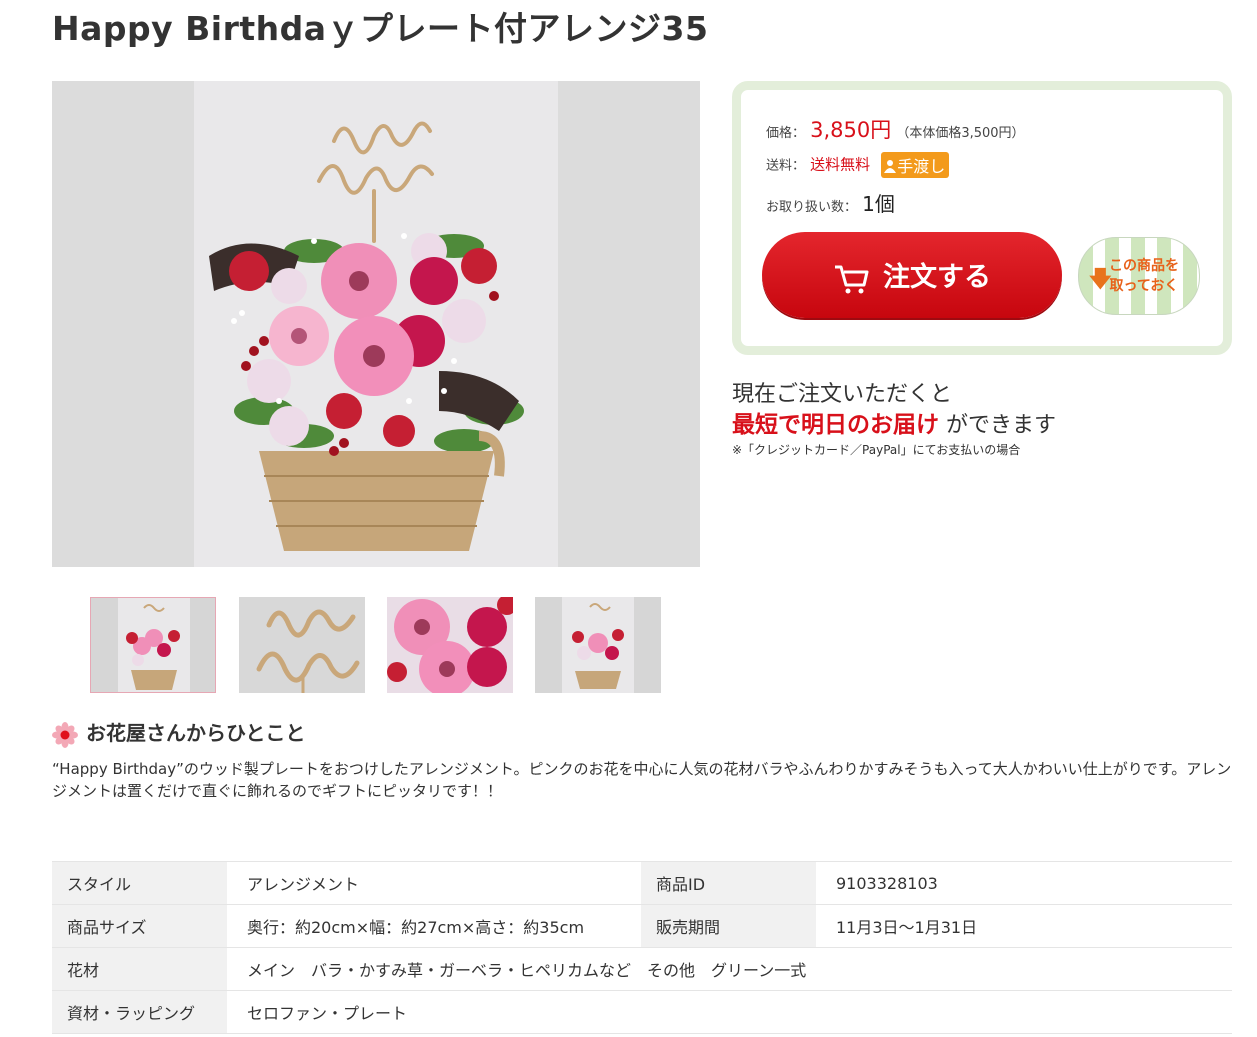 Image resolution: width=1257 pixels, height=1037 pixels. Describe the element at coordinates (139, 969) in the screenshot. I see `spec-flowers-label: 花材` at that location.